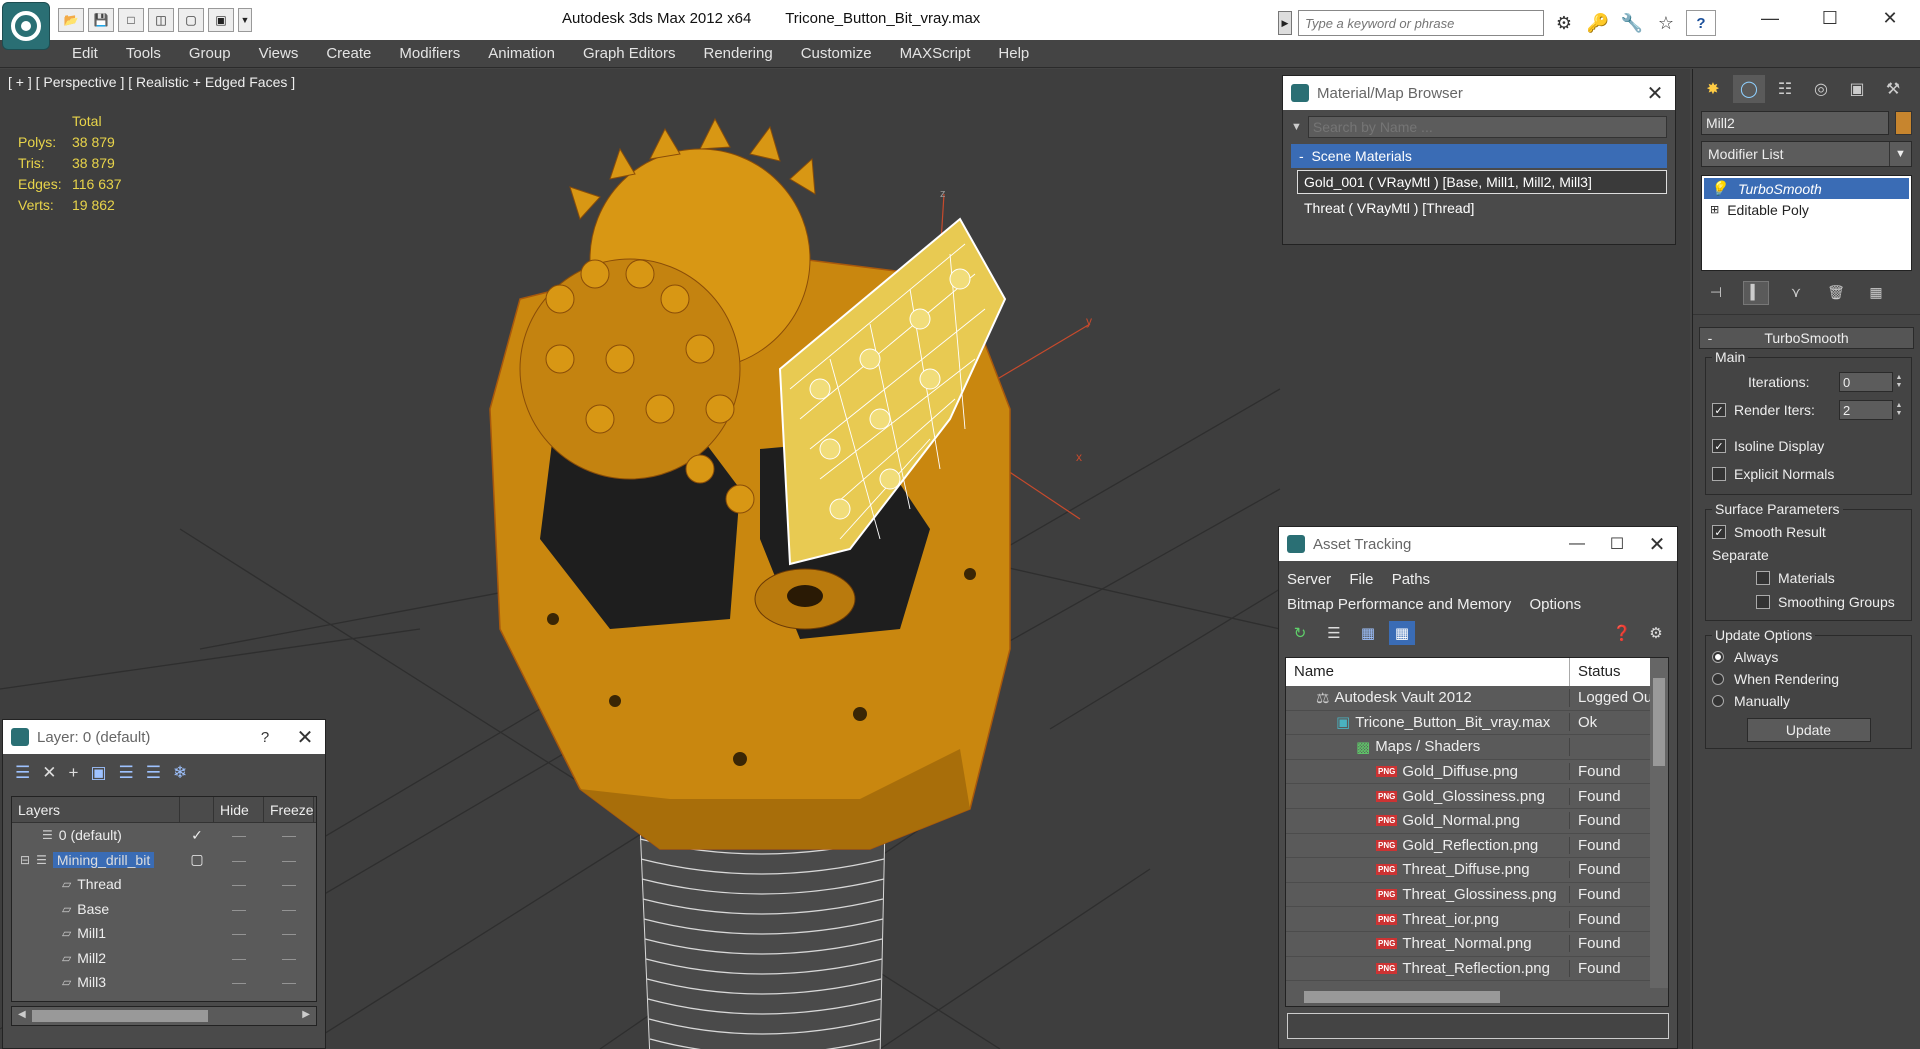 The width and height of the screenshot is (1920, 1049). I want to click on menu-create: Create, so click(348, 53).